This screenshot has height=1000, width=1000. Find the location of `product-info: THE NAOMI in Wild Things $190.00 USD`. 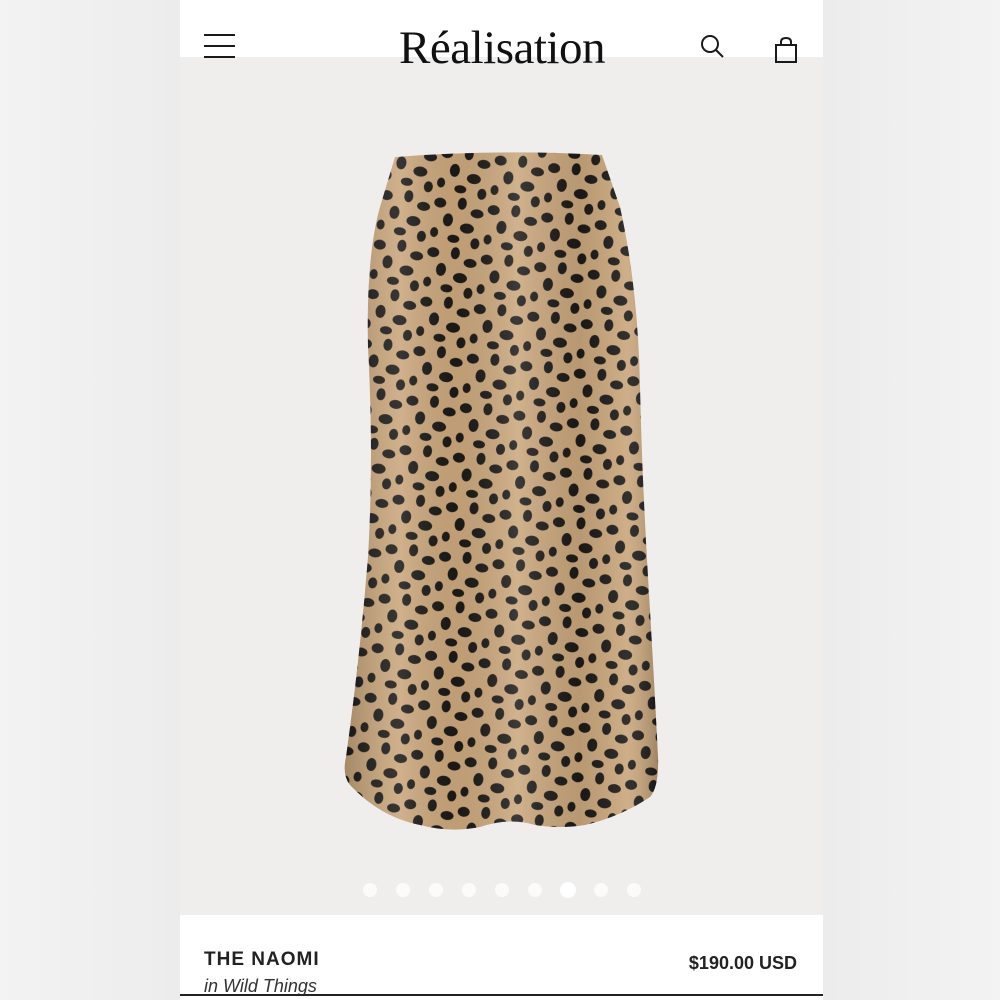

product-info: THE NAOMI in Wild Things $190.00 USD is located at coordinates (501, 957).